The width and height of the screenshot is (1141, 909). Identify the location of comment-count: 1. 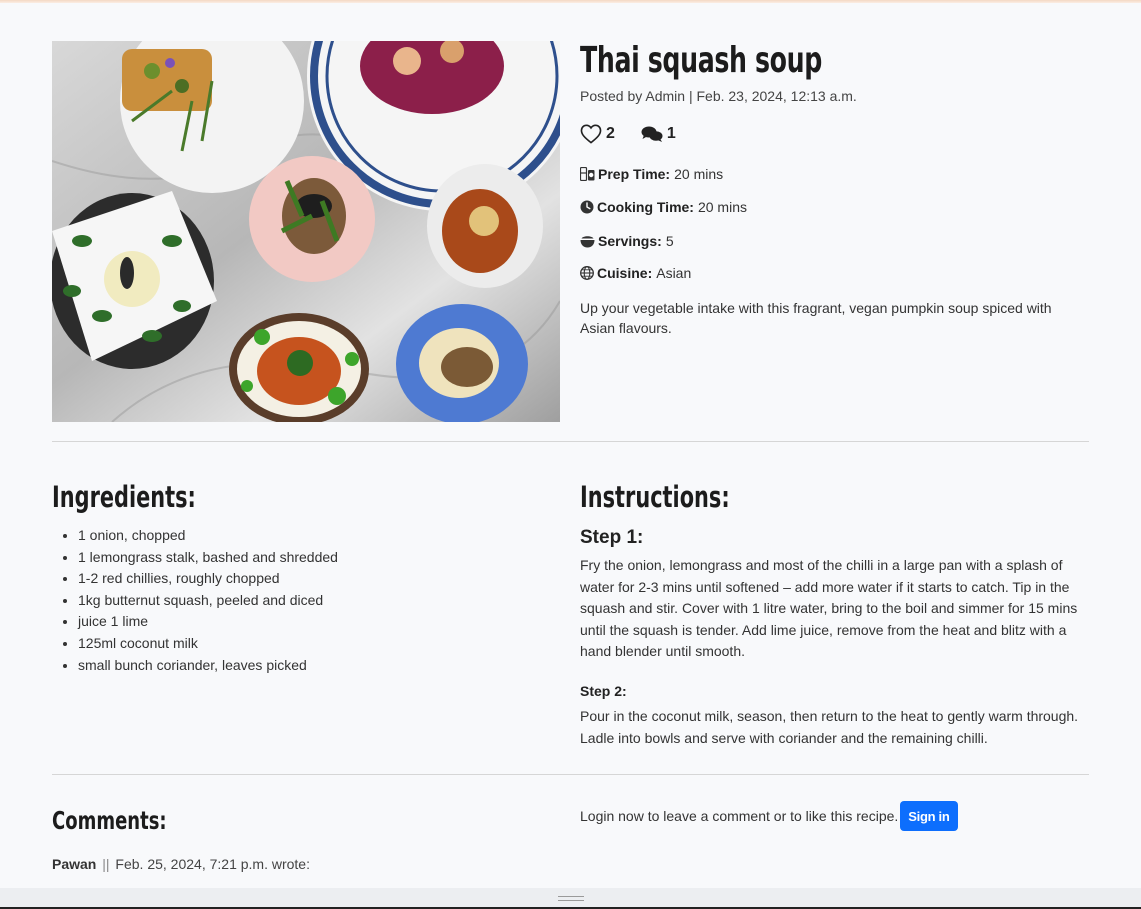
(671, 133).